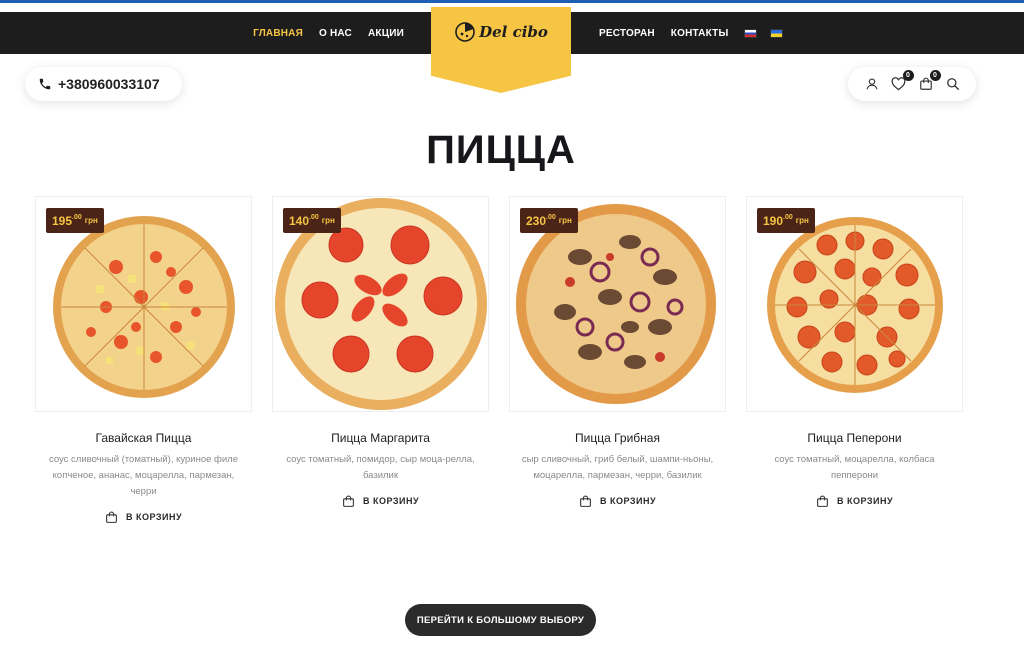 The width and height of the screenshot is (1024, 653). Describe the element at coordinates (278, 33) in the screenshot. I see `nav-link-home: ГЛАВНАЯ` at that location.